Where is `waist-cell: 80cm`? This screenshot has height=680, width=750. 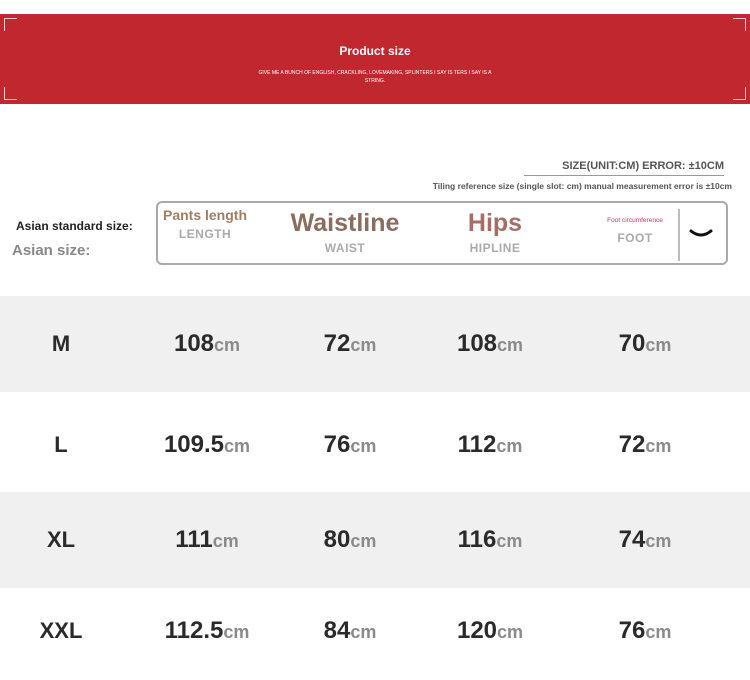 waist-cell: 80cm is located at coordinates (350, 540).